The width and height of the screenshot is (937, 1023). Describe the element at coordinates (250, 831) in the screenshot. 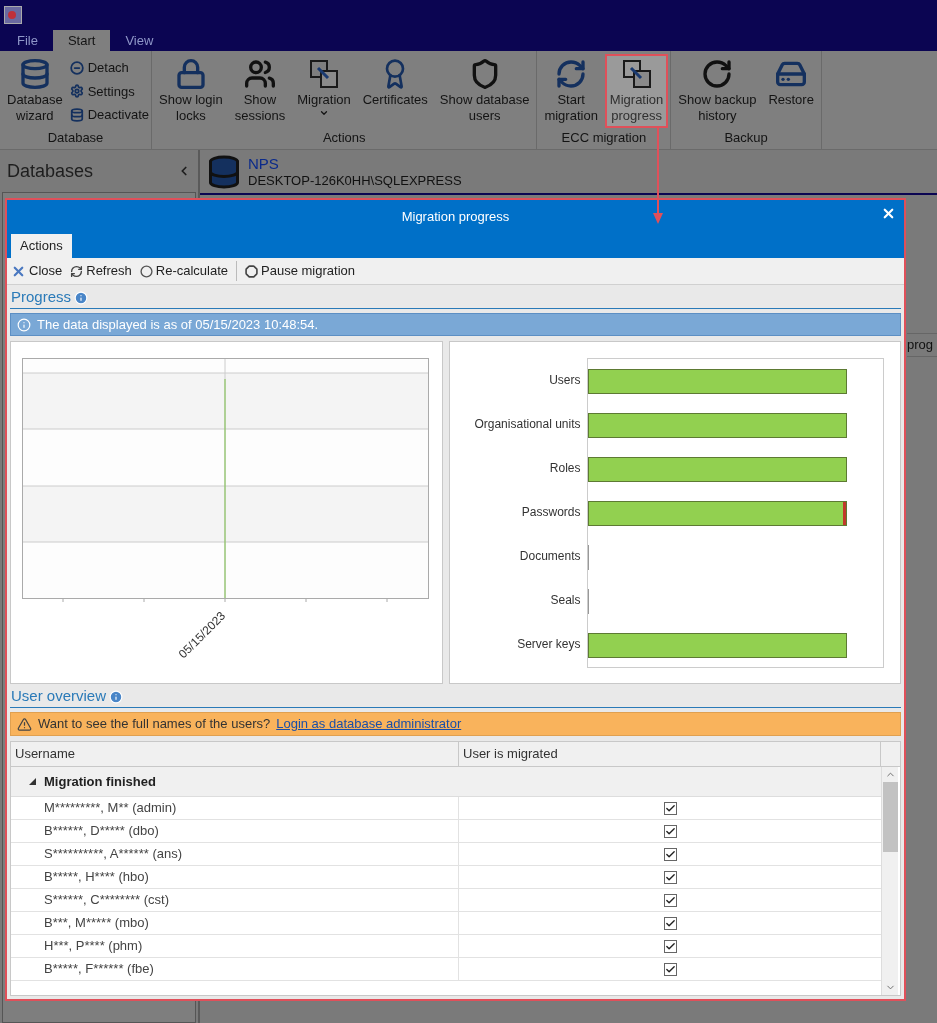

I see `username-cell: B******, D***** (dbo)` at that location.